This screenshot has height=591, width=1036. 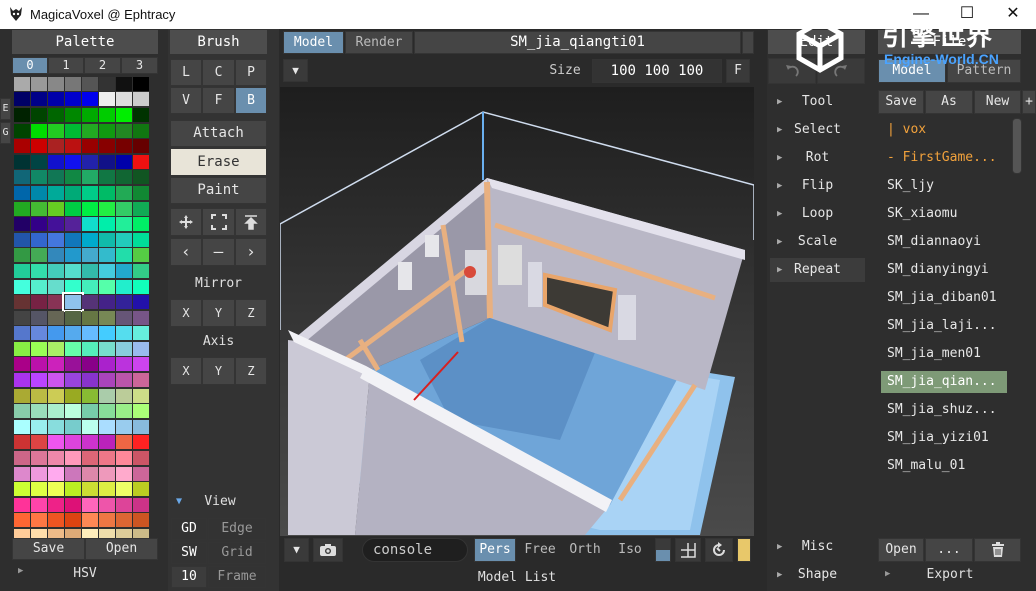 What do you see at coordinates (5, 133) in the screenshot?
I see `palette-side-tab-g: G` at bounding box center [5, 133].